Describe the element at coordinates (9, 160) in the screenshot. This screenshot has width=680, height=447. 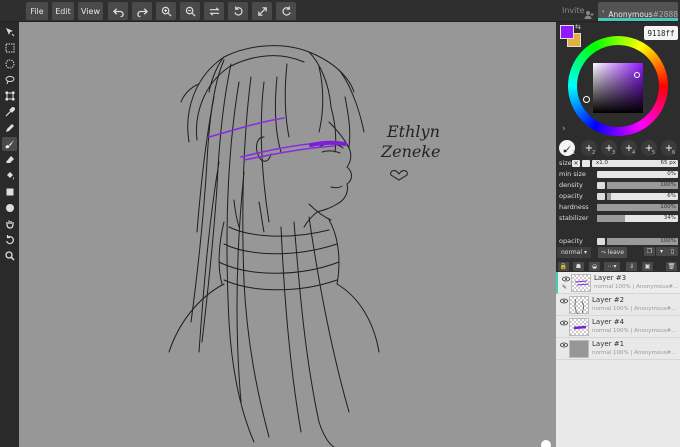
I see `eraser-tool` at that location.